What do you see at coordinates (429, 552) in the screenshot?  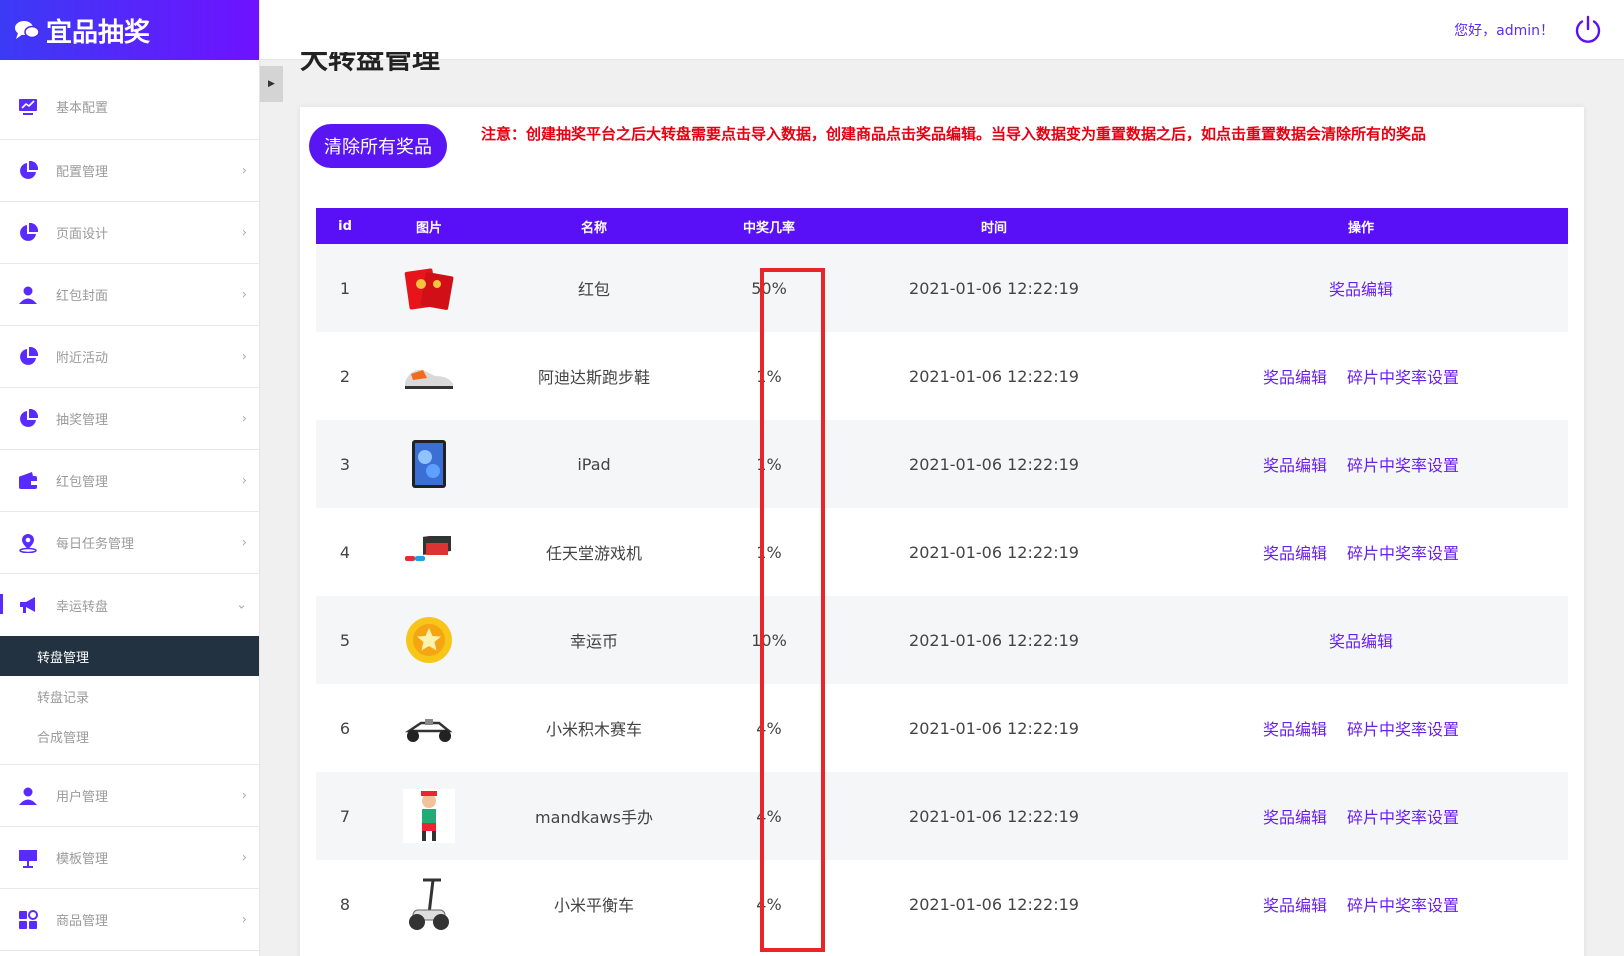 I see `game-console-image` at bounding box center [429, 552].